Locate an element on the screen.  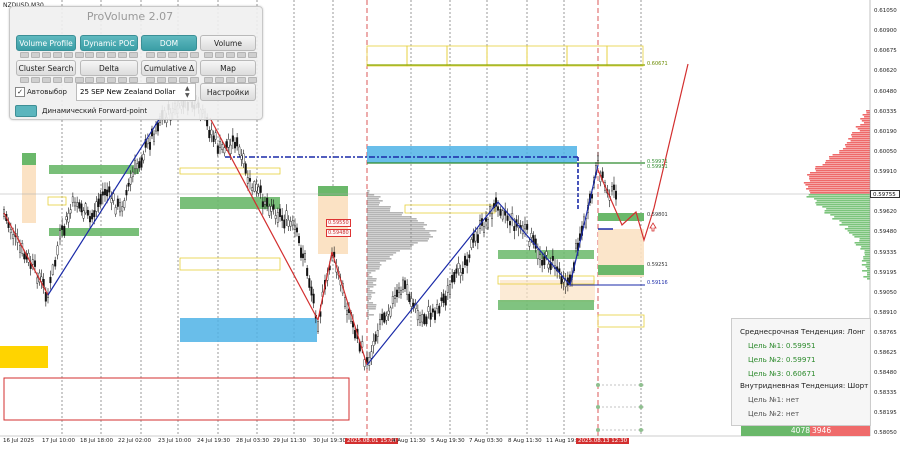
cumulative-delta-button: Cumulative Δ is located at coordinates (169, 68).